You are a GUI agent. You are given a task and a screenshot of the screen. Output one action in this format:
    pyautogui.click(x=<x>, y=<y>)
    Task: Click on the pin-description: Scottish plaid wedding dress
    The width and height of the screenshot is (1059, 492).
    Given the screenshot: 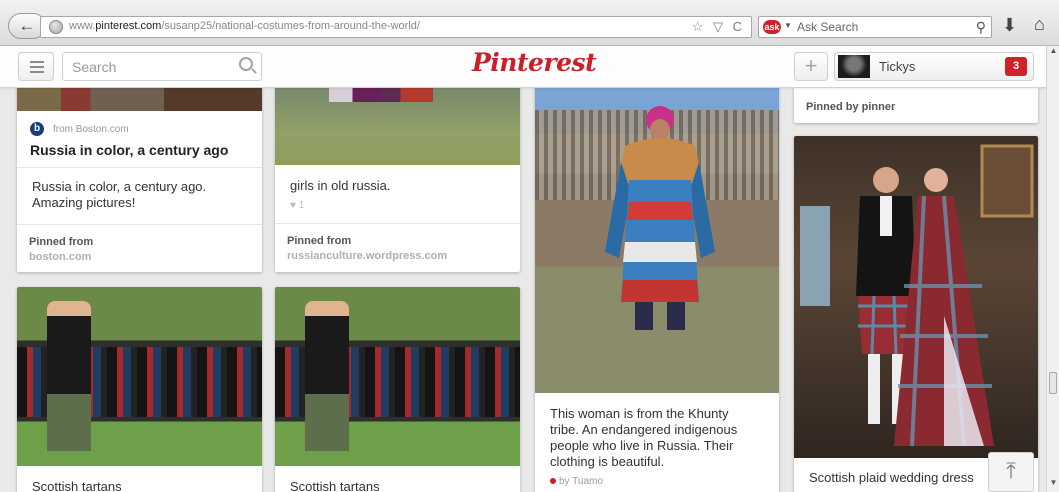 What is the action you would take?
    pyautogui.click(x=891, y=477)
    